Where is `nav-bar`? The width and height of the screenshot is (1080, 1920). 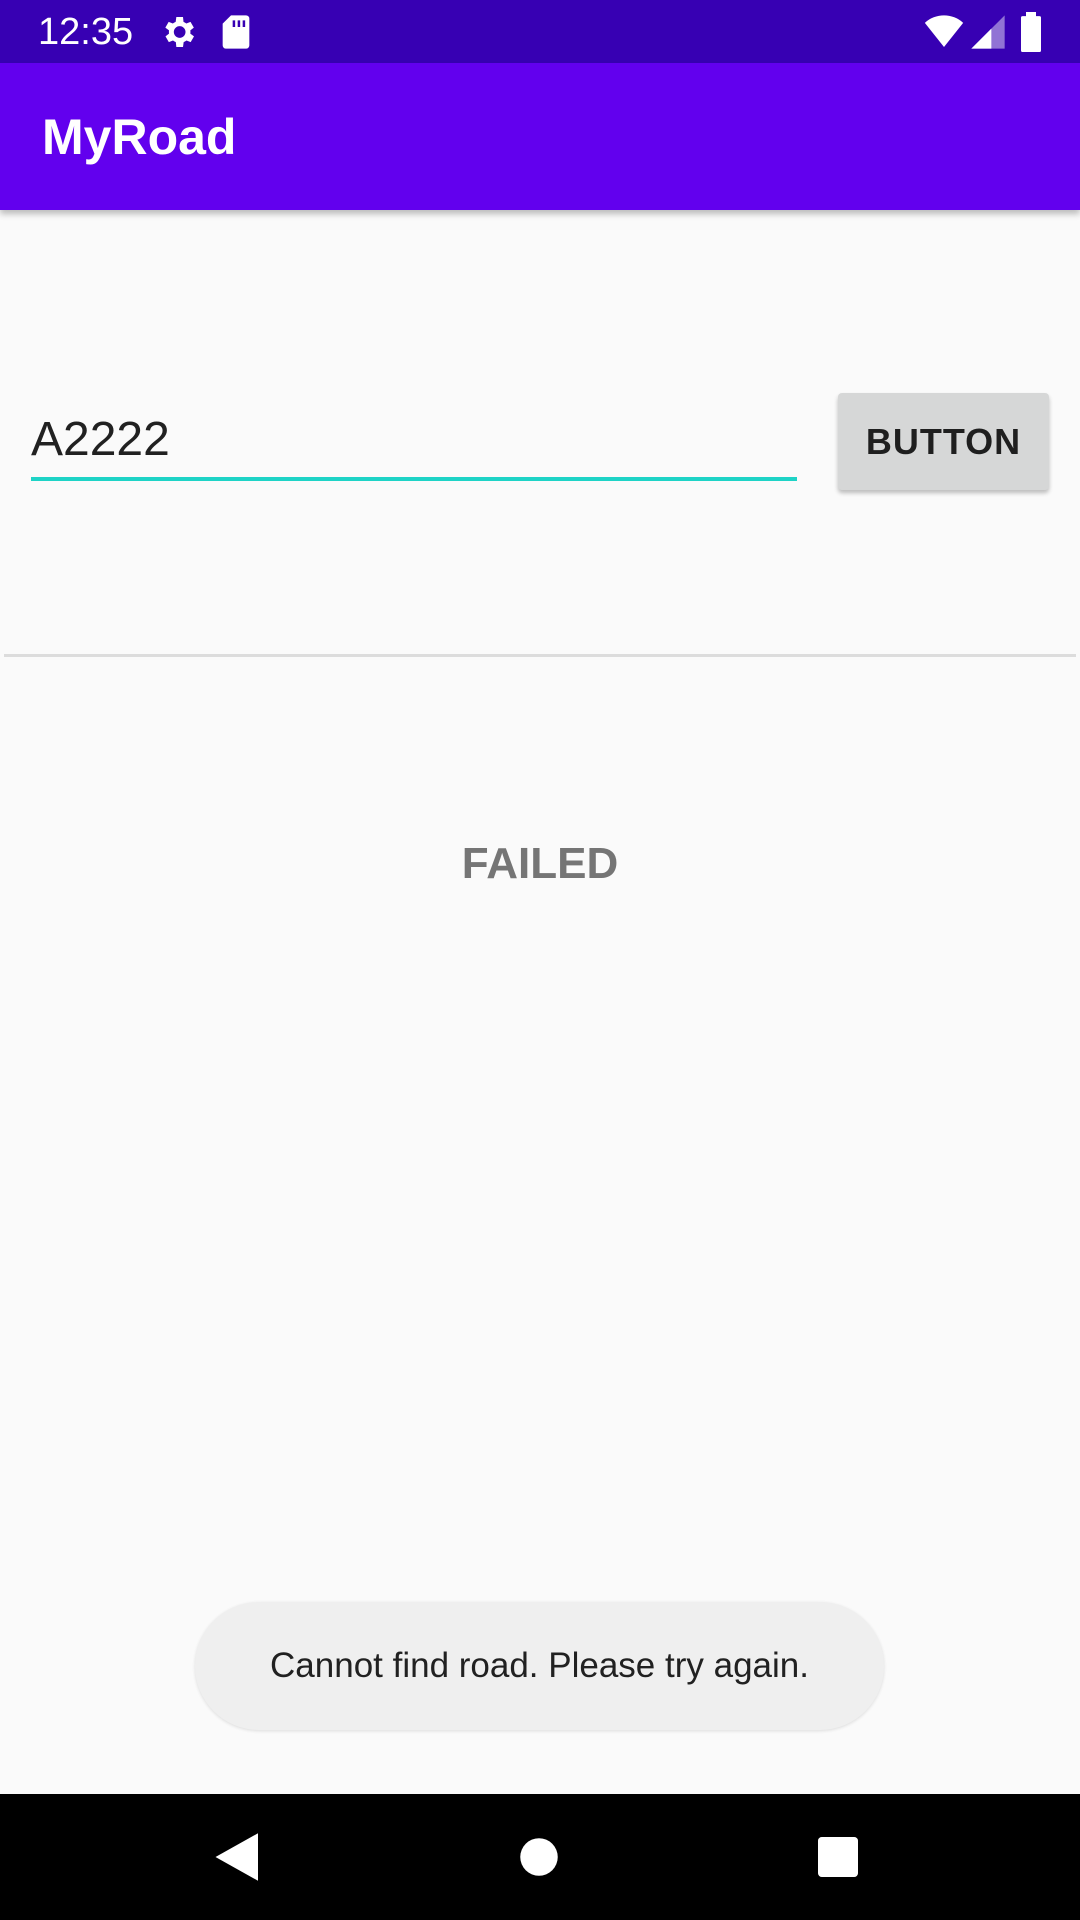 nav-bar is located at coordinates (540, 1857).